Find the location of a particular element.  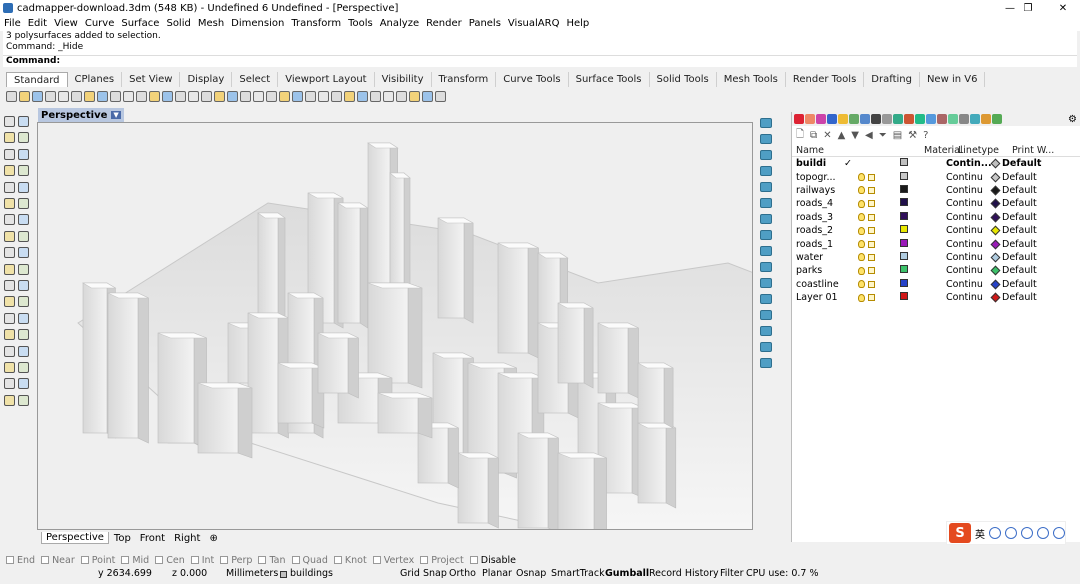

osnap-disable: Disable is located at coordinates (492, 560).